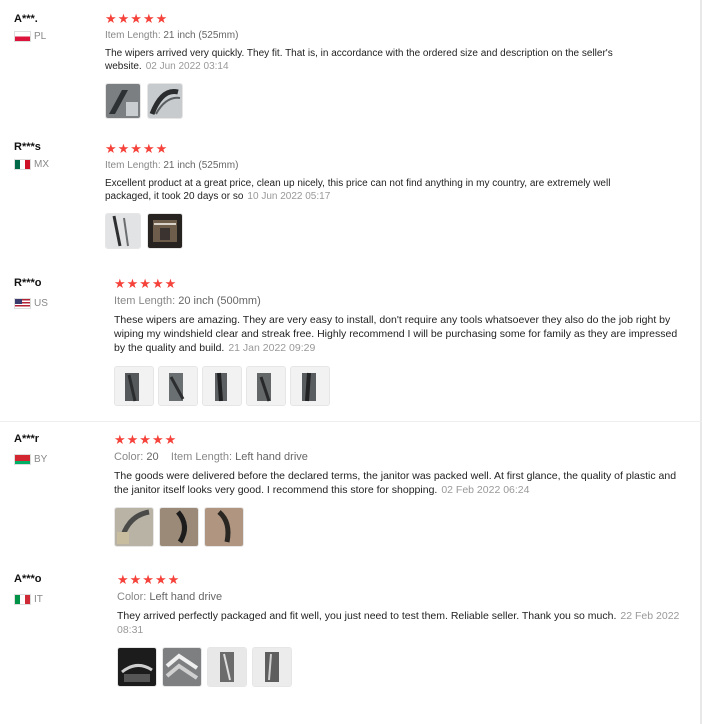  Describe the element at coordinates (38, 599) in the screenshot. I see `country-code: IT` at that location.